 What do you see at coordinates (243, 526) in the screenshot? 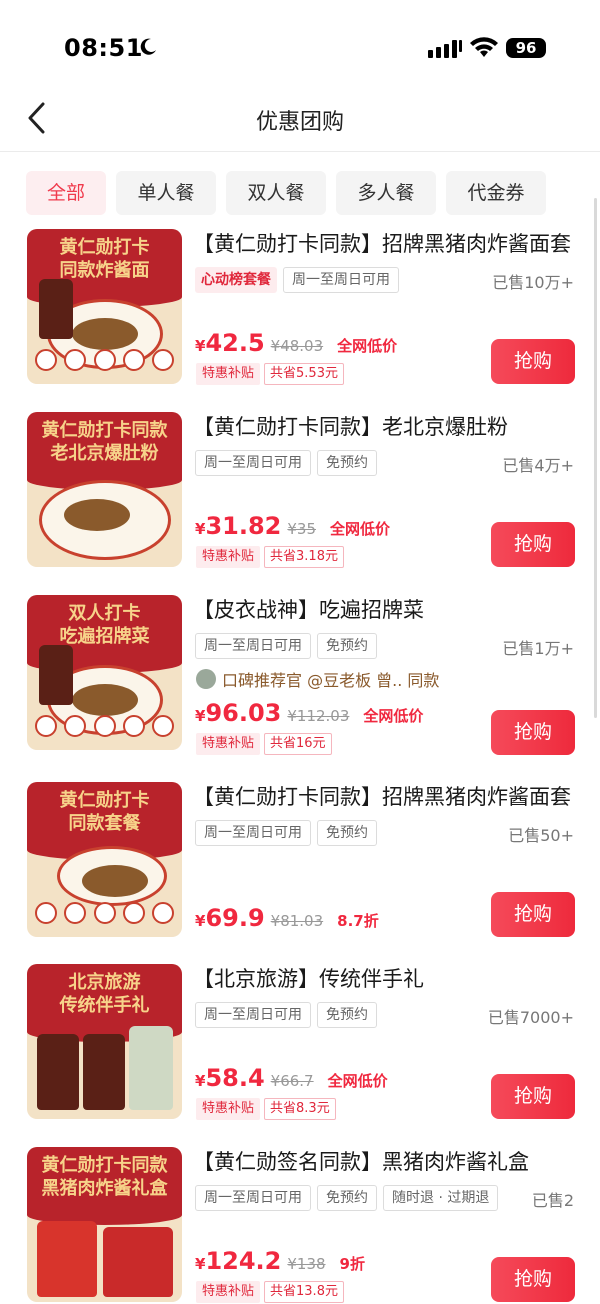
I see `price: 31.82` at bounding box center [243, 526].